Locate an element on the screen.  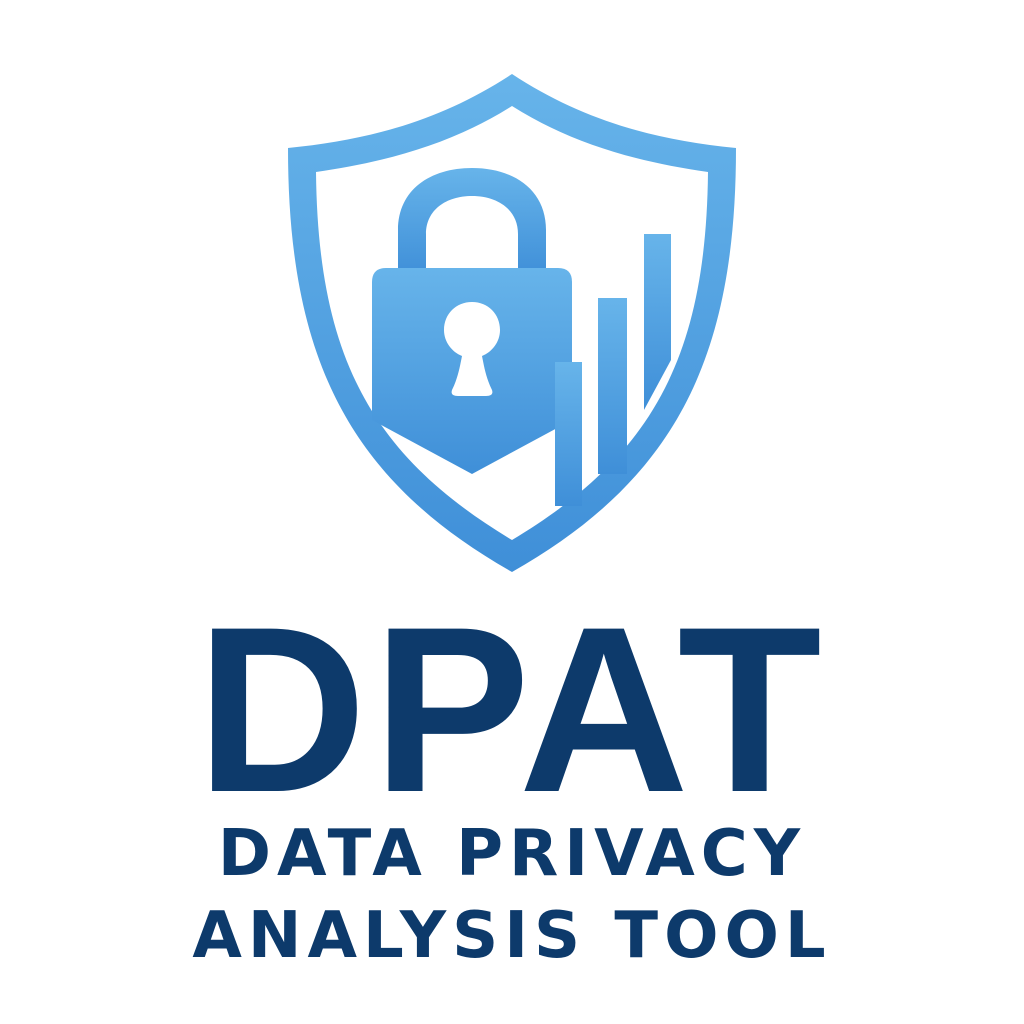
tagline-line-1: DATA PRIVACY is located at coordinates (512, 854).